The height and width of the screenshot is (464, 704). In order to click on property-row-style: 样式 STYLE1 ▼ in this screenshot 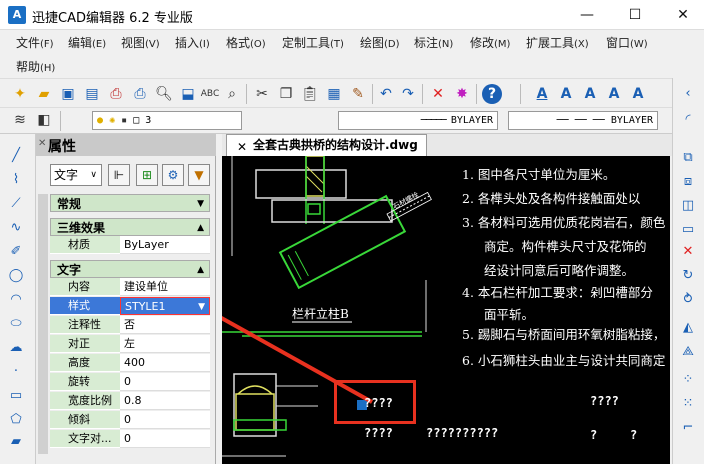, I will do `click(130, 306)`.